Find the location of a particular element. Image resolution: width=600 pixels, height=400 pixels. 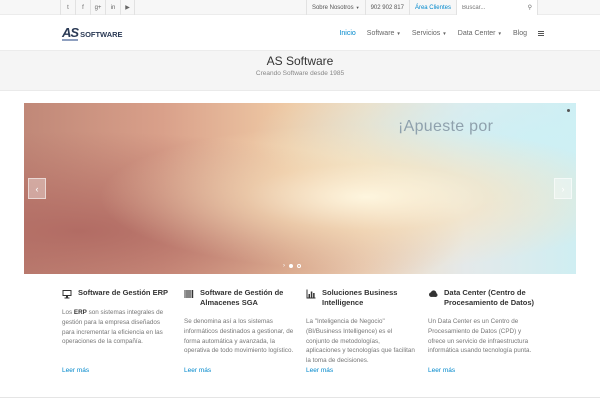

search-box: ⚲ is located at coordinates (497, 7).